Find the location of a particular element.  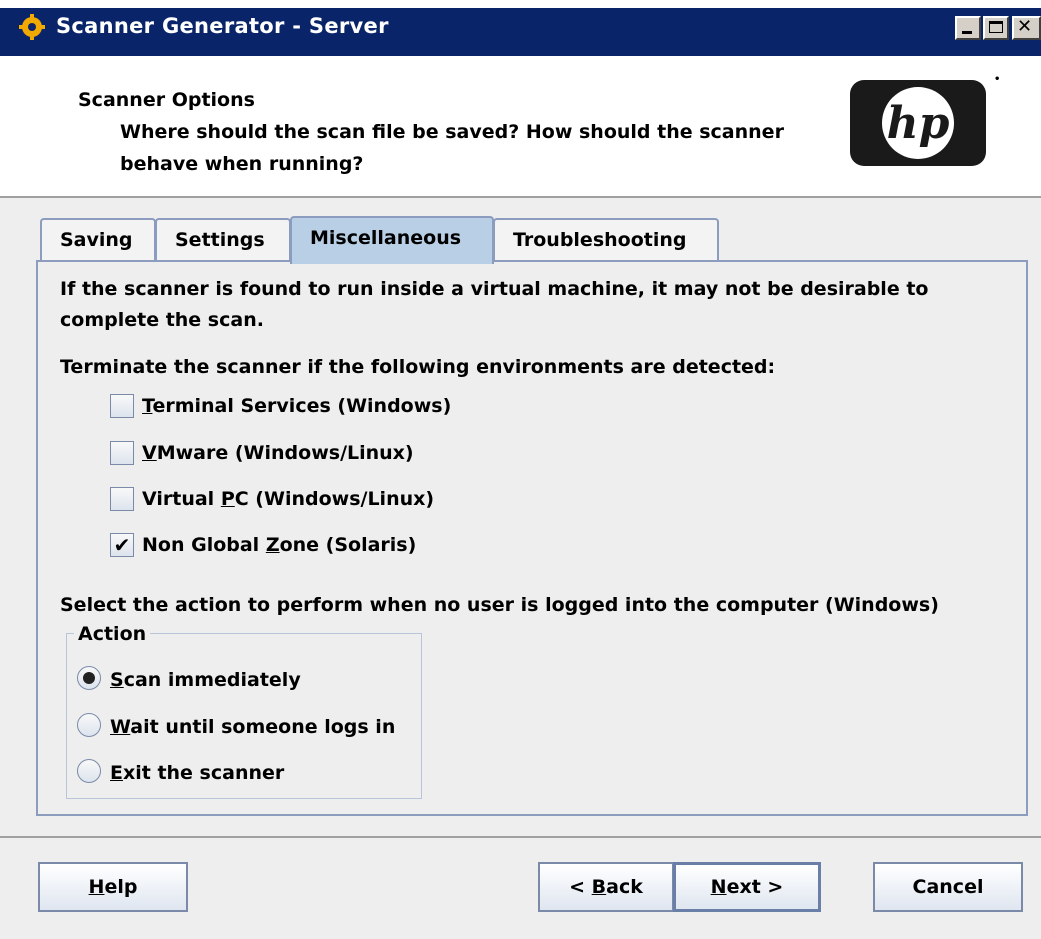

action-group-label: Action is located at coordinates (112, 634).